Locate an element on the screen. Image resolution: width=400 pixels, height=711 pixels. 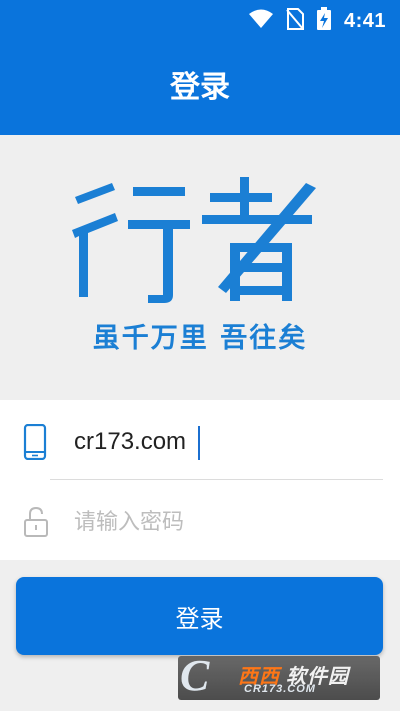
status-bar: 4:41 is located at coordinates (317, 21).